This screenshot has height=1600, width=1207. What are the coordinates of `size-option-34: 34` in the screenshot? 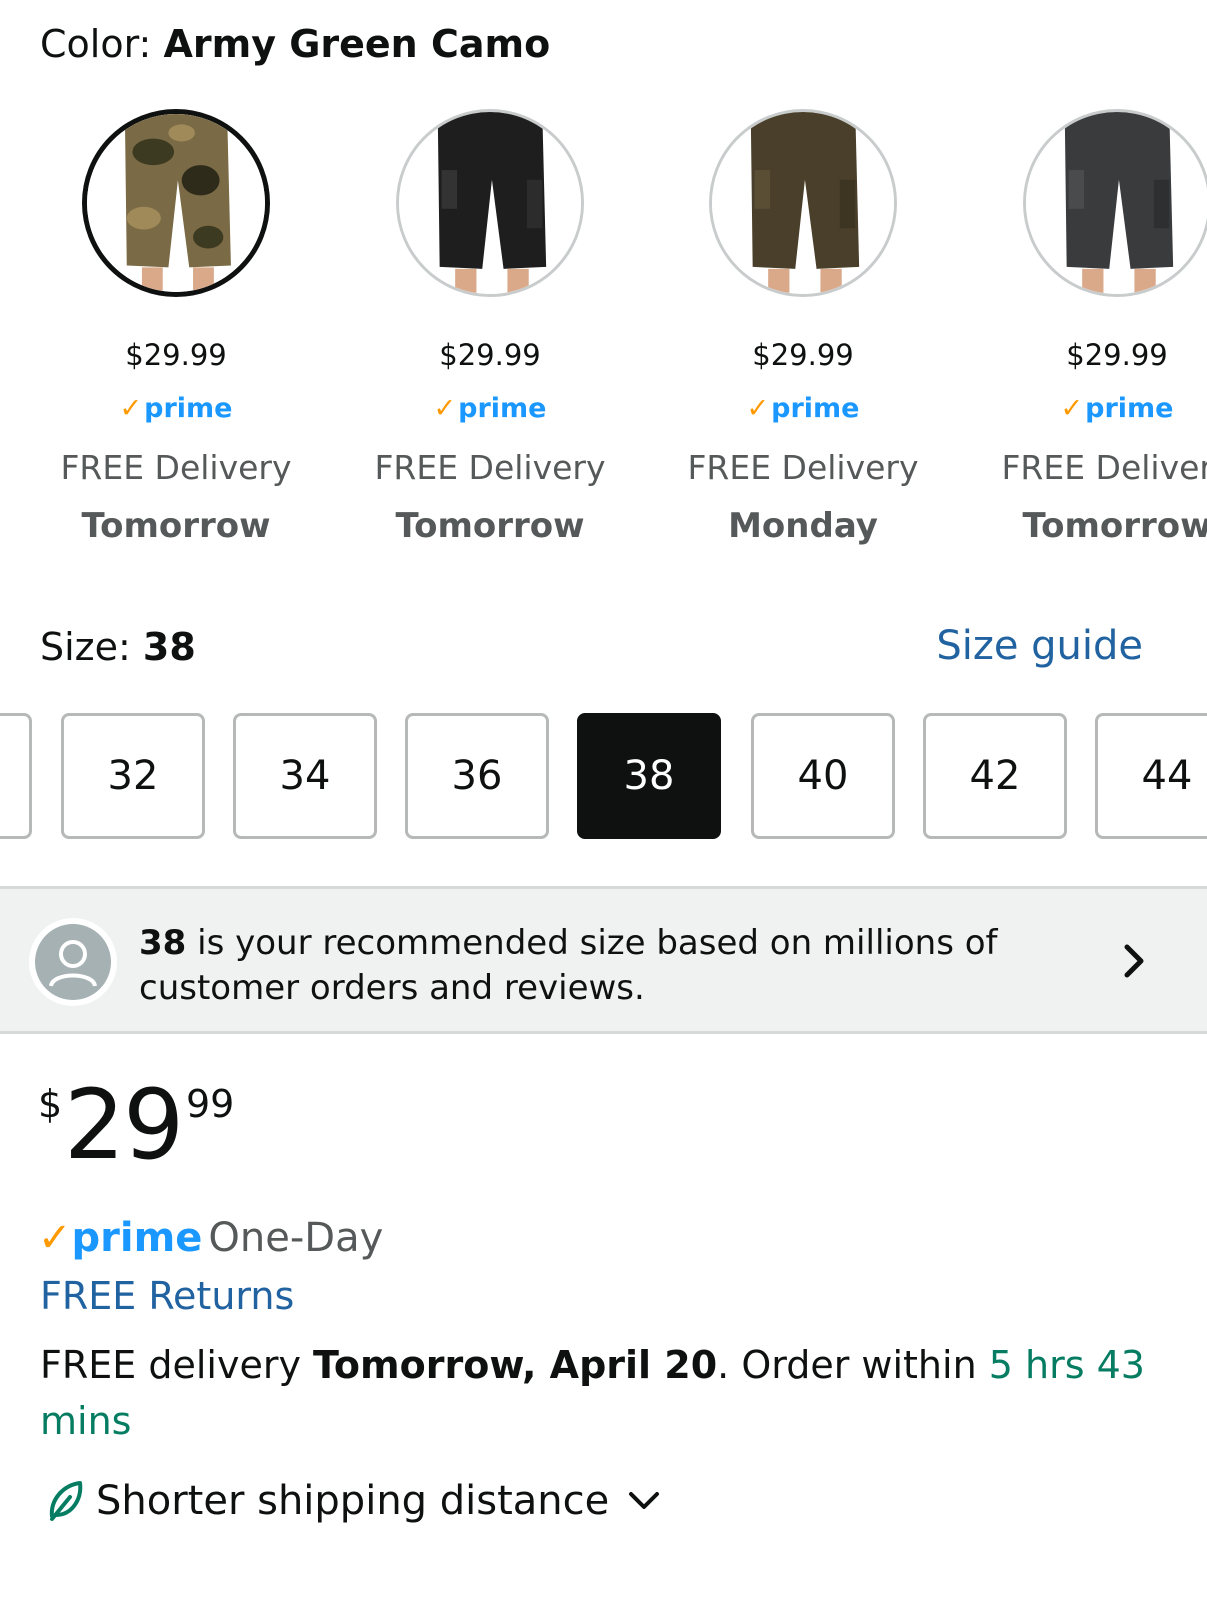 It's located at (305, 776).